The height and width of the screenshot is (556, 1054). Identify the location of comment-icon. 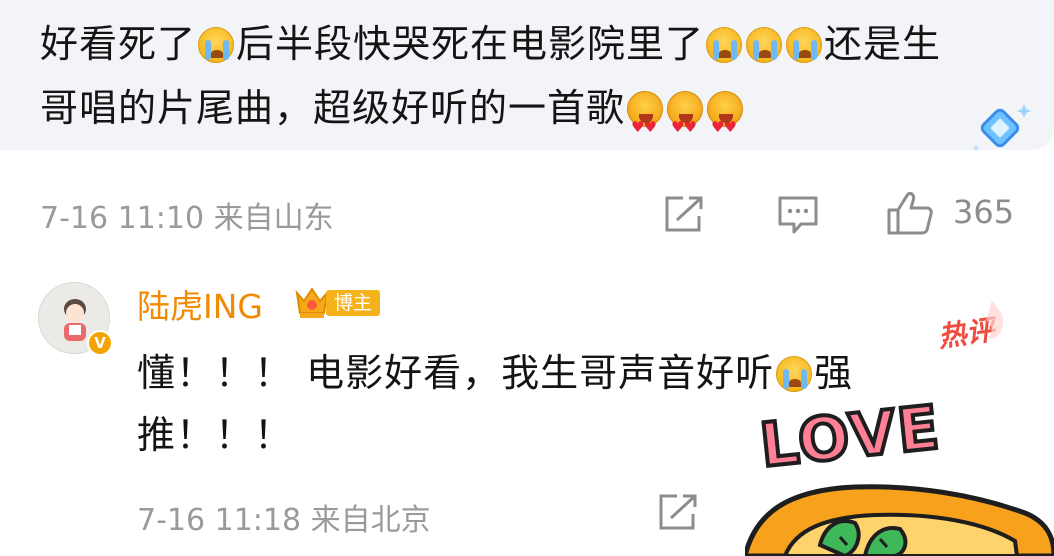
(798, 215).